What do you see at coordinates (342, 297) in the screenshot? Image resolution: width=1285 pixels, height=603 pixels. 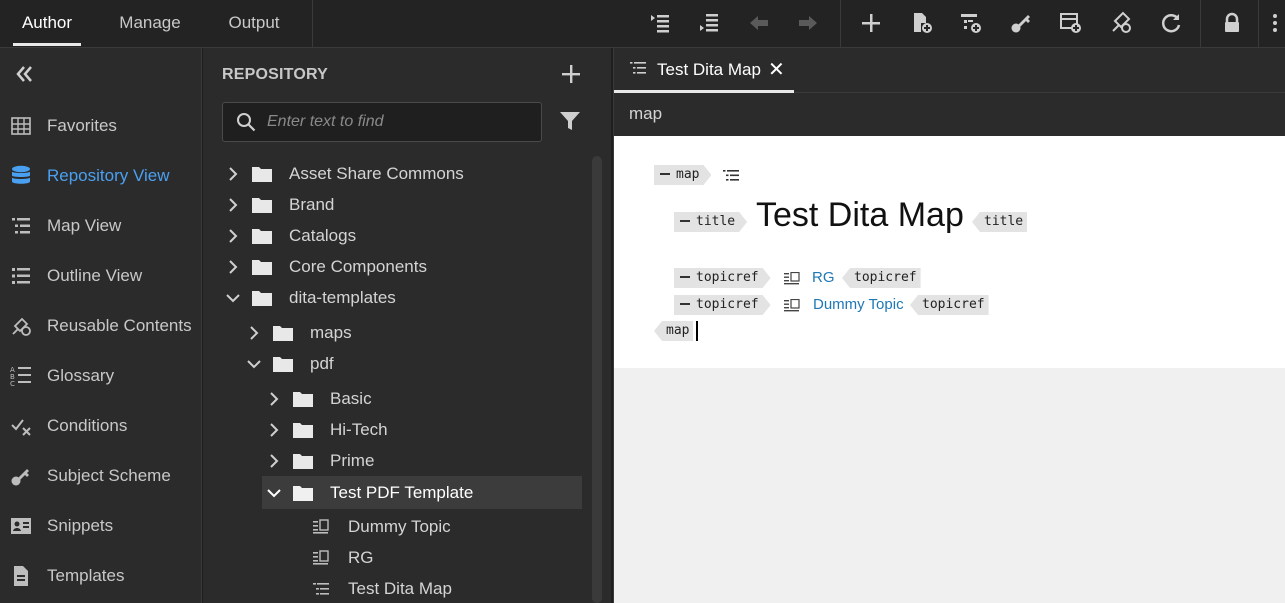 I see `tree-item-label: dita-templates` at bounding box center [342, 297].